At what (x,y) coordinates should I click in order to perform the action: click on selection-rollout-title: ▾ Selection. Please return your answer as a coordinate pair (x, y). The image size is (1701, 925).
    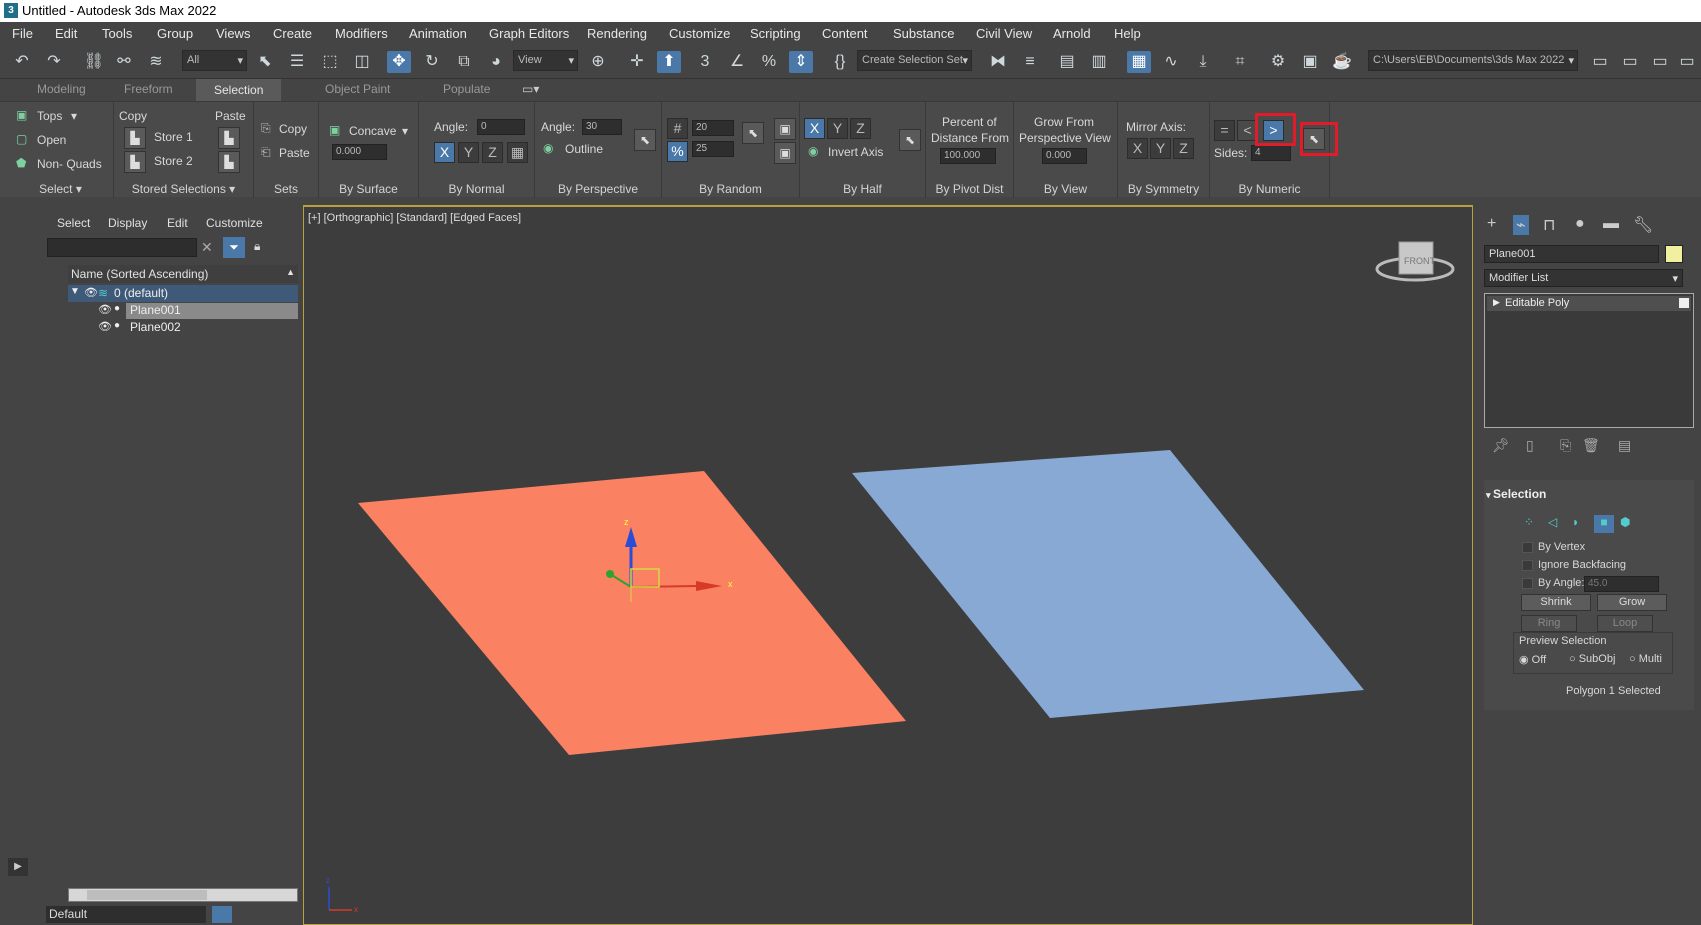
    Looking at the image, I should click on (1516, 494).